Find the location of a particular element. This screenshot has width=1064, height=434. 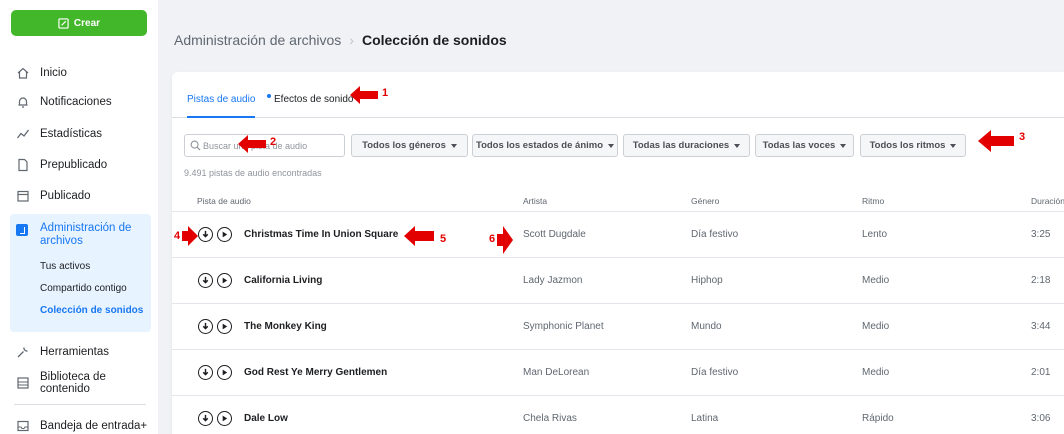

track-title: Christmas Time In Union Square is located at coordinates (321, 234).